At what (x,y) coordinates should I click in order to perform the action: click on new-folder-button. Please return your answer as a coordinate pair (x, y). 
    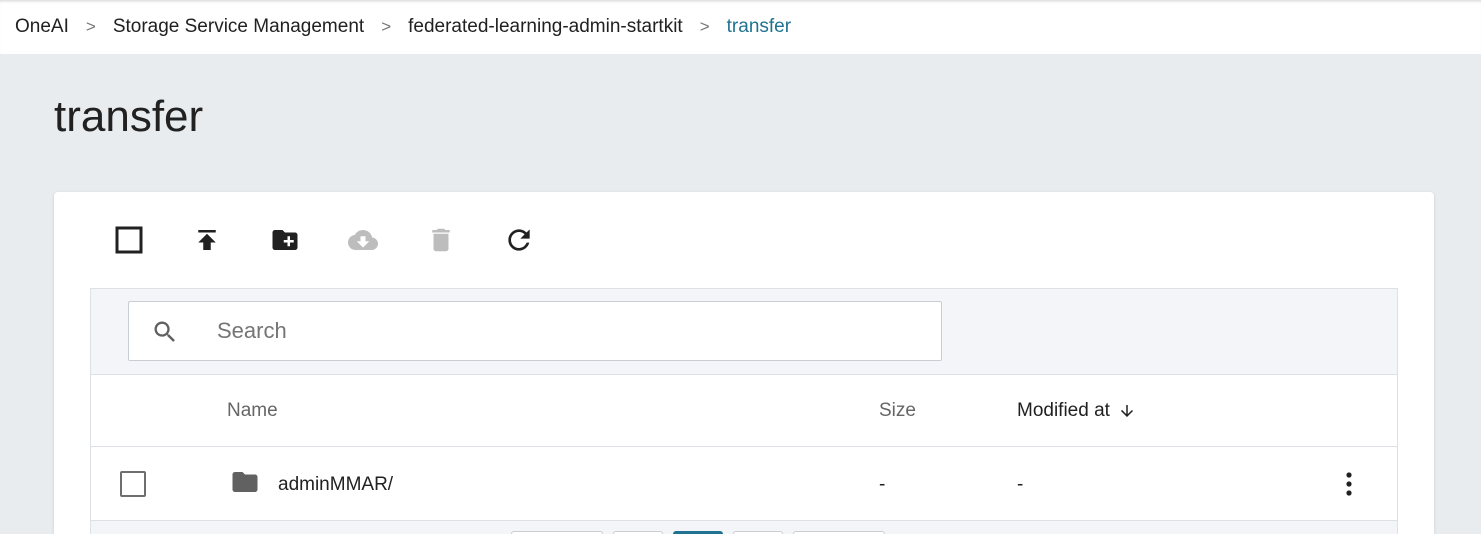
    Looking at the image, I should click on (285, 240).